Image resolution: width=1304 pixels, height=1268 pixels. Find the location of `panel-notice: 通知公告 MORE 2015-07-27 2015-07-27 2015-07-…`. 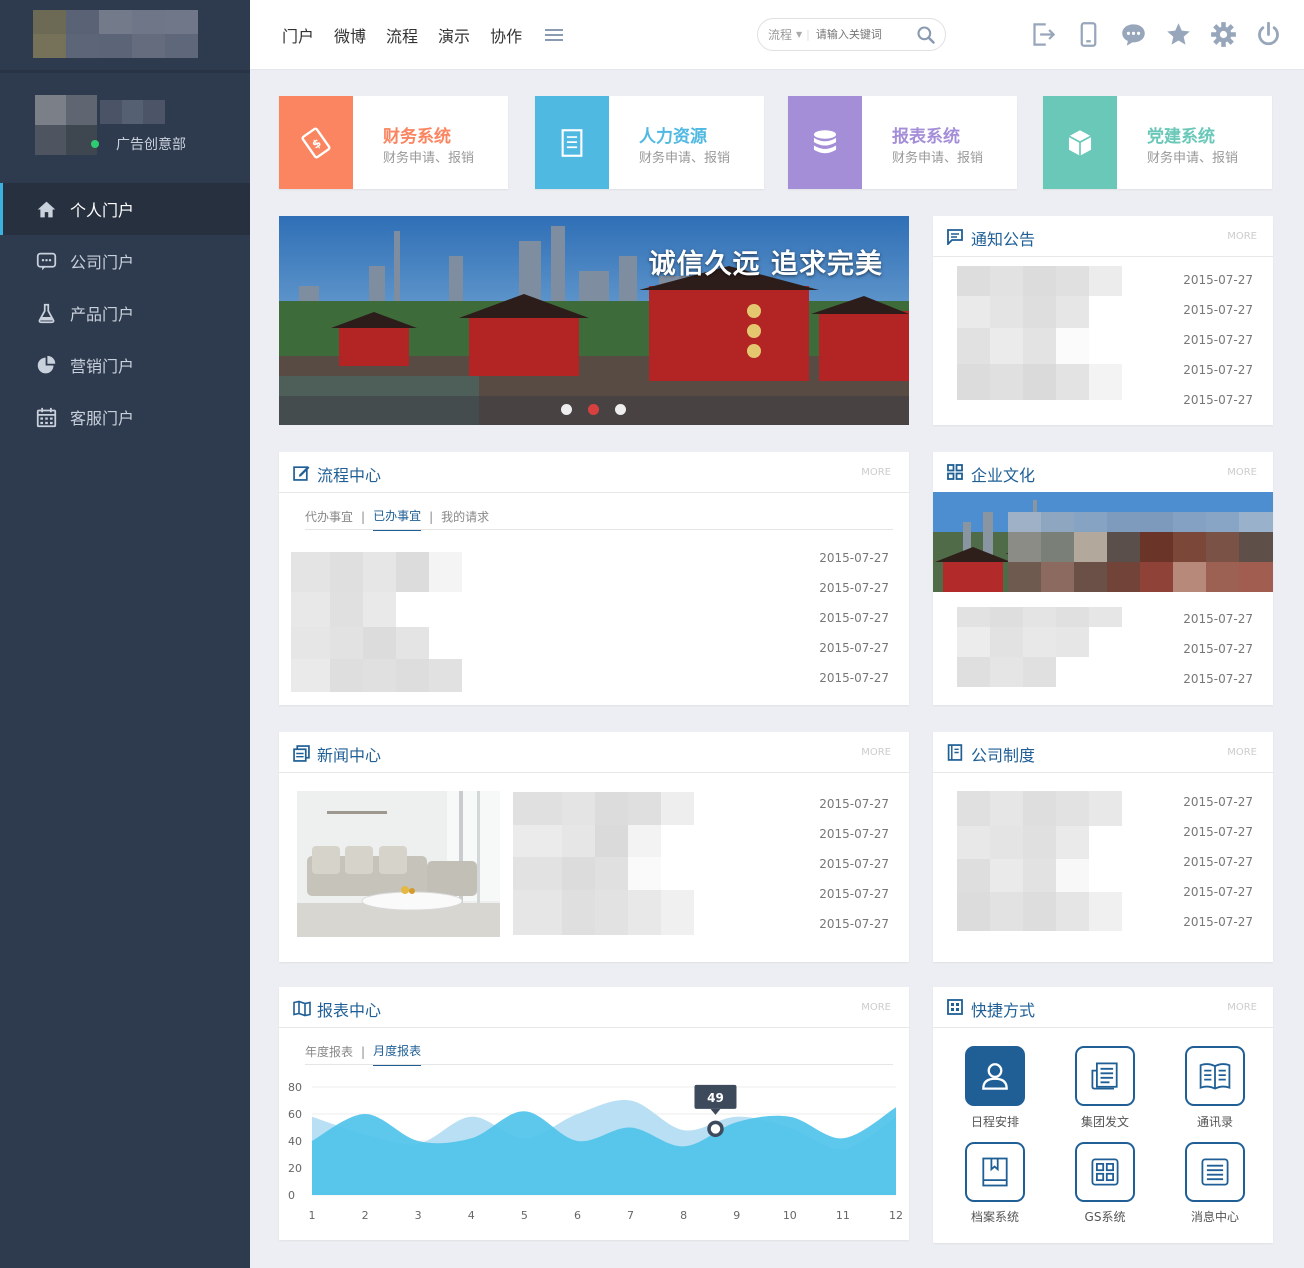

panel-notice: 通知公告 MORE 2015-07-27 2015-07-27 2015-07-… is located at coordinates (1103, 320).